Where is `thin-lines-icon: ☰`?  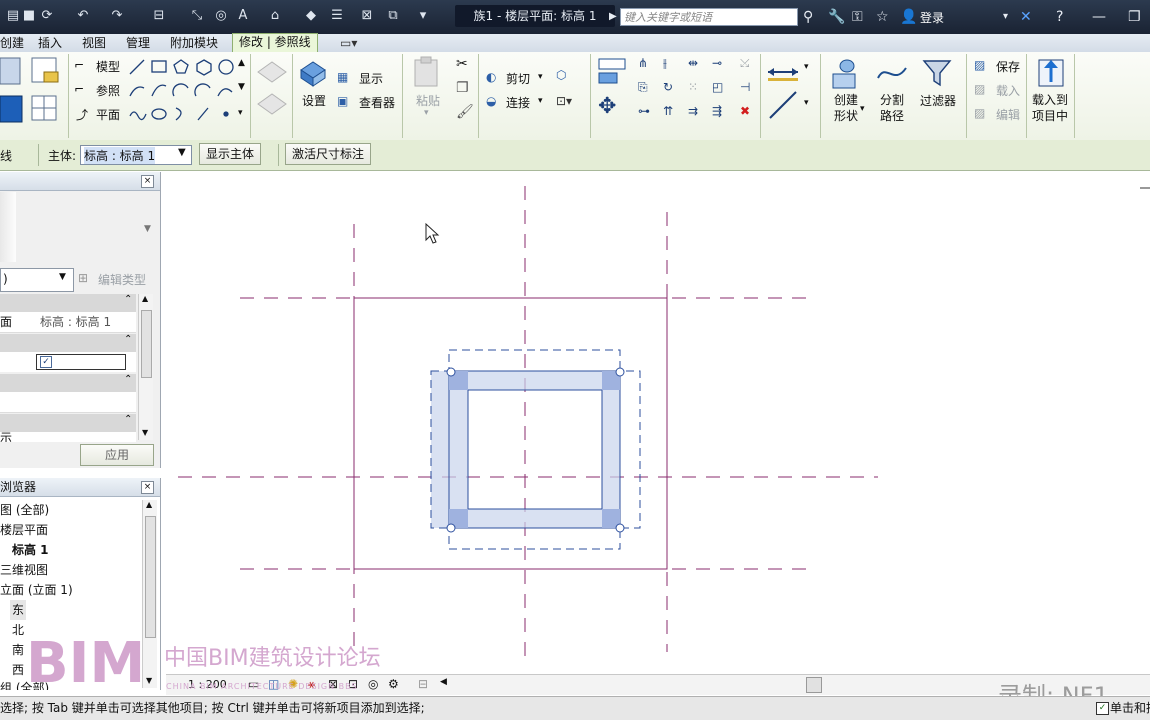 thin-lines-icon: ☰ is located at coordinates (337, 16).